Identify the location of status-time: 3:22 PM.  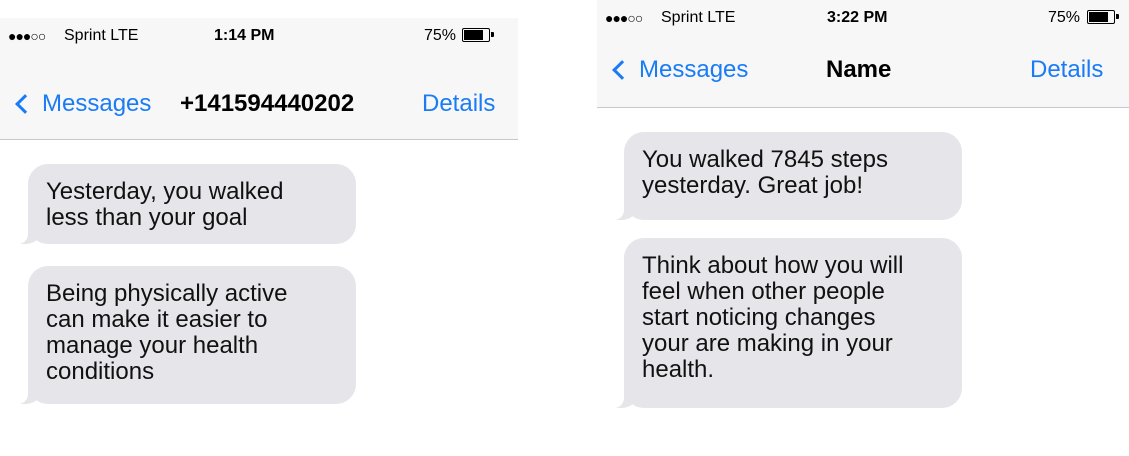
(857, 17).